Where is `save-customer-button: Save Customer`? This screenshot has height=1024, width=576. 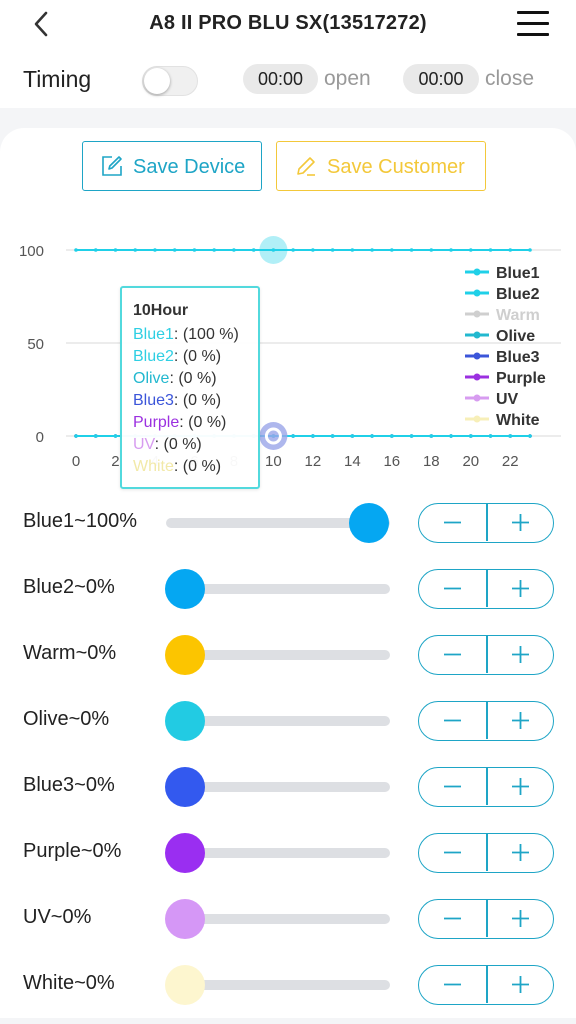 save-customer-button: Save Customer is located at coordinates (381, 166).